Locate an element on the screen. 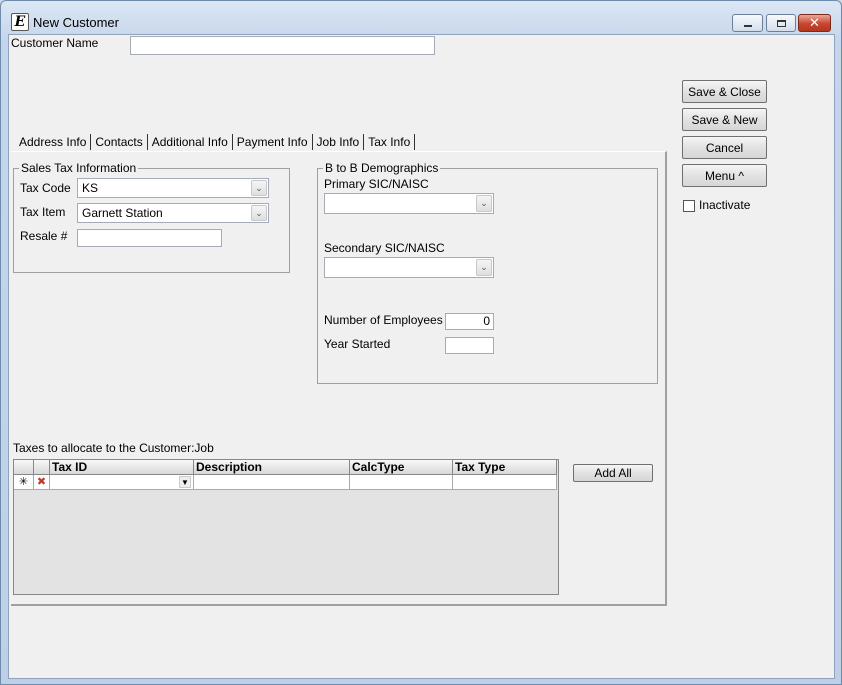 This screenshot has width=842, height=685. add-all-label: Add All is located at coordinates (613, 473).